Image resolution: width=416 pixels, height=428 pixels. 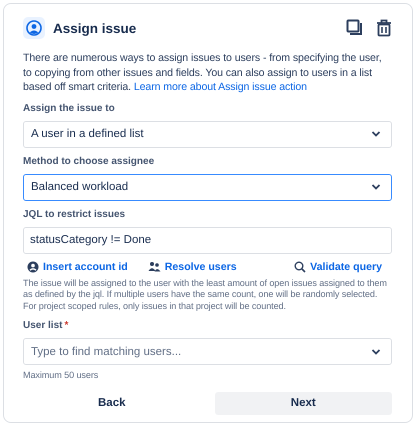 What do you see at coordinates (154, 266) in the screenshot?
I see `people-icon` at bounding box center [154, 266].